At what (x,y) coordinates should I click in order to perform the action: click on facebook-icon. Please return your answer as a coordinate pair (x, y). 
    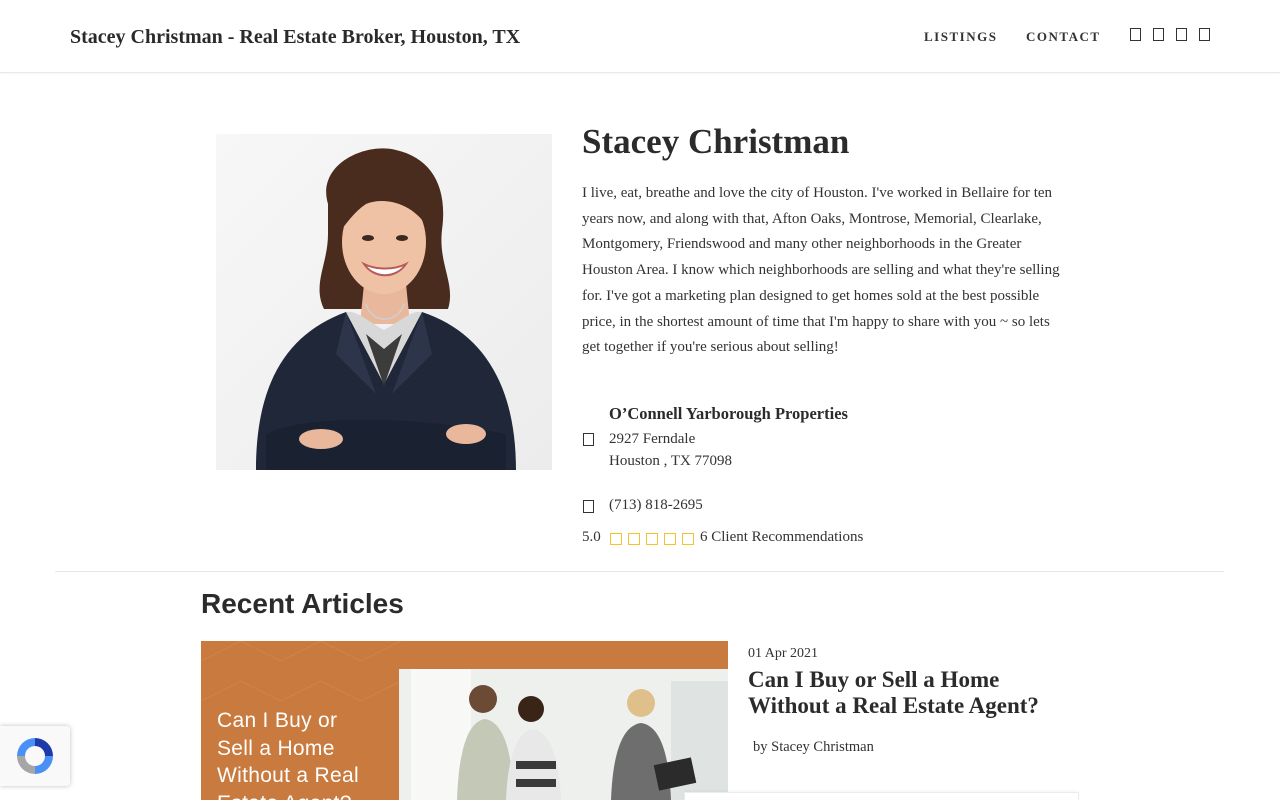
    Looking at the image, I should click on (1135, 34).